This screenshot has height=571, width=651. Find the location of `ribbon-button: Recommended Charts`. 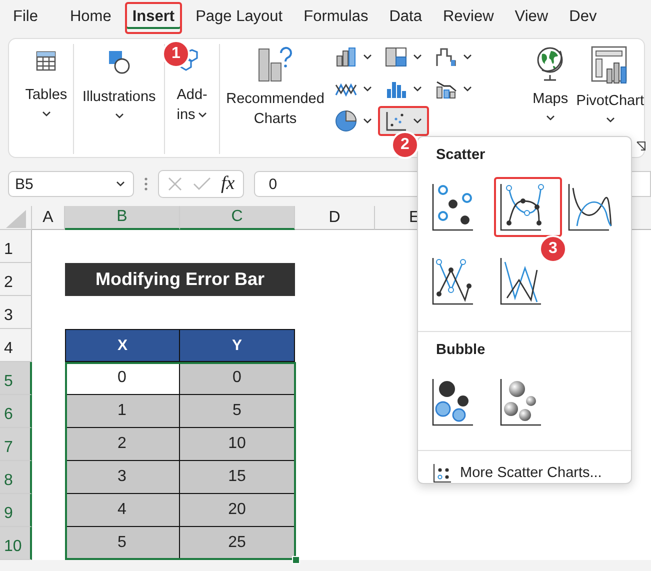

ribbon-button: Recommended Charts is located at coordinates (275, 94).